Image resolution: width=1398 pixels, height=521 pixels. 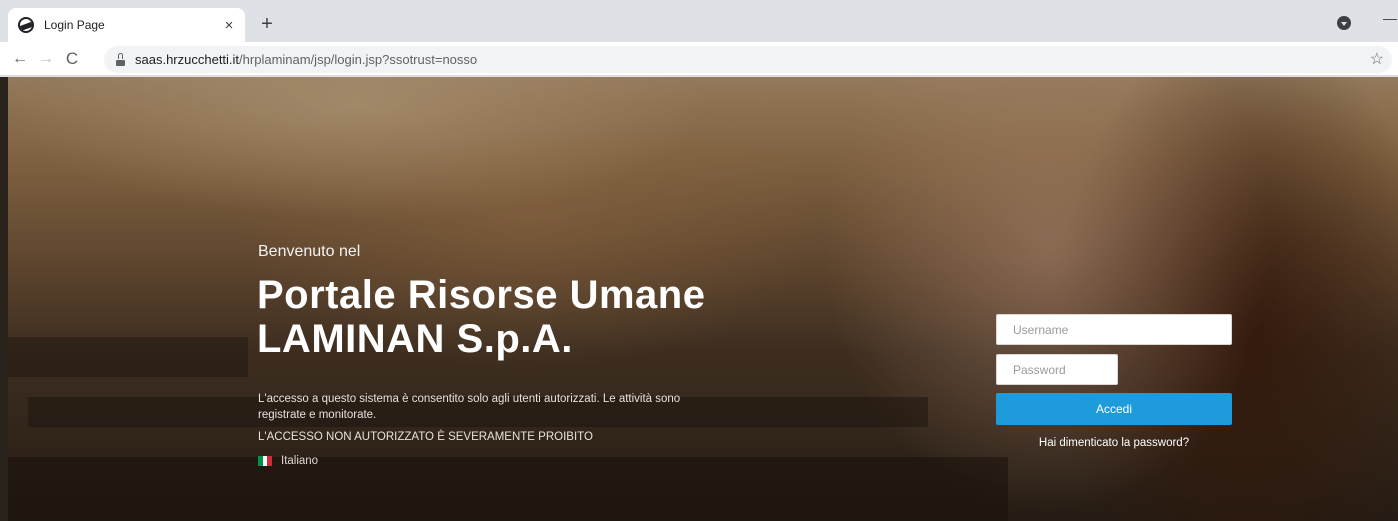 I want to click on language-label: Italiano, so click(x=299, y=461).